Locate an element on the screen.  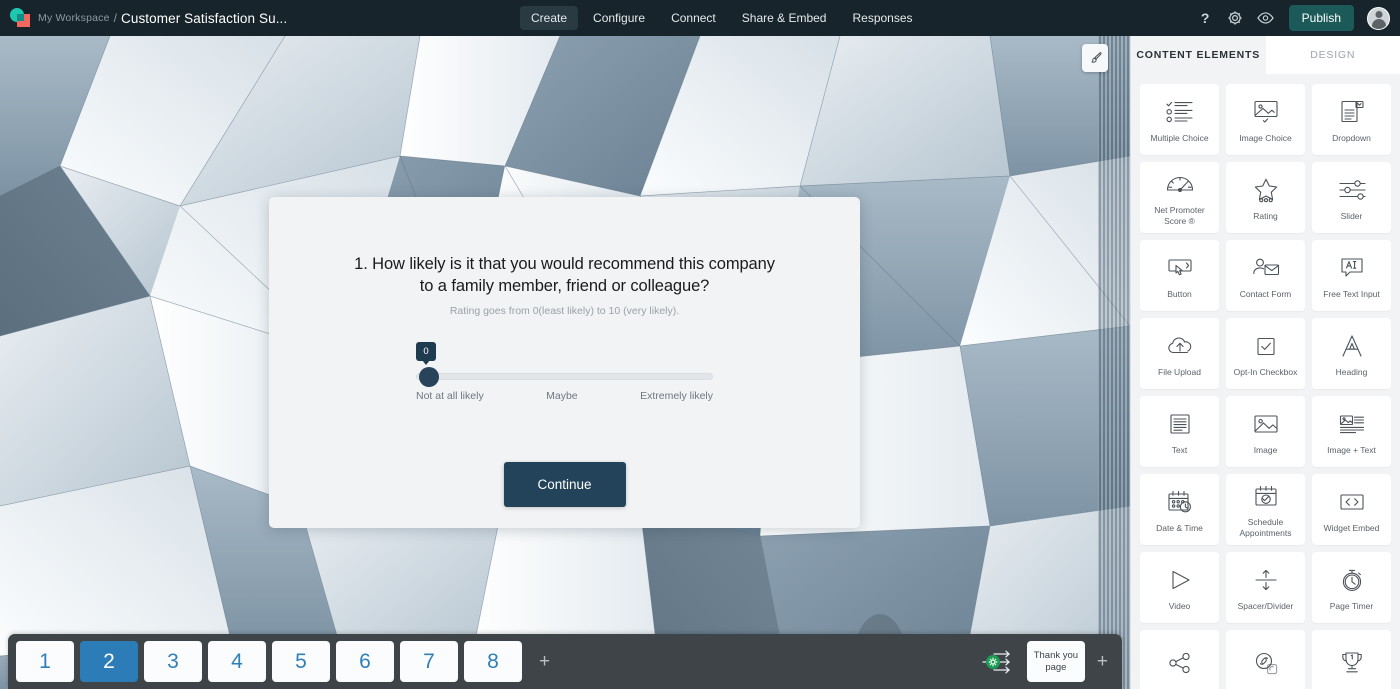
share-icon is located at coordinates (1180, 663).